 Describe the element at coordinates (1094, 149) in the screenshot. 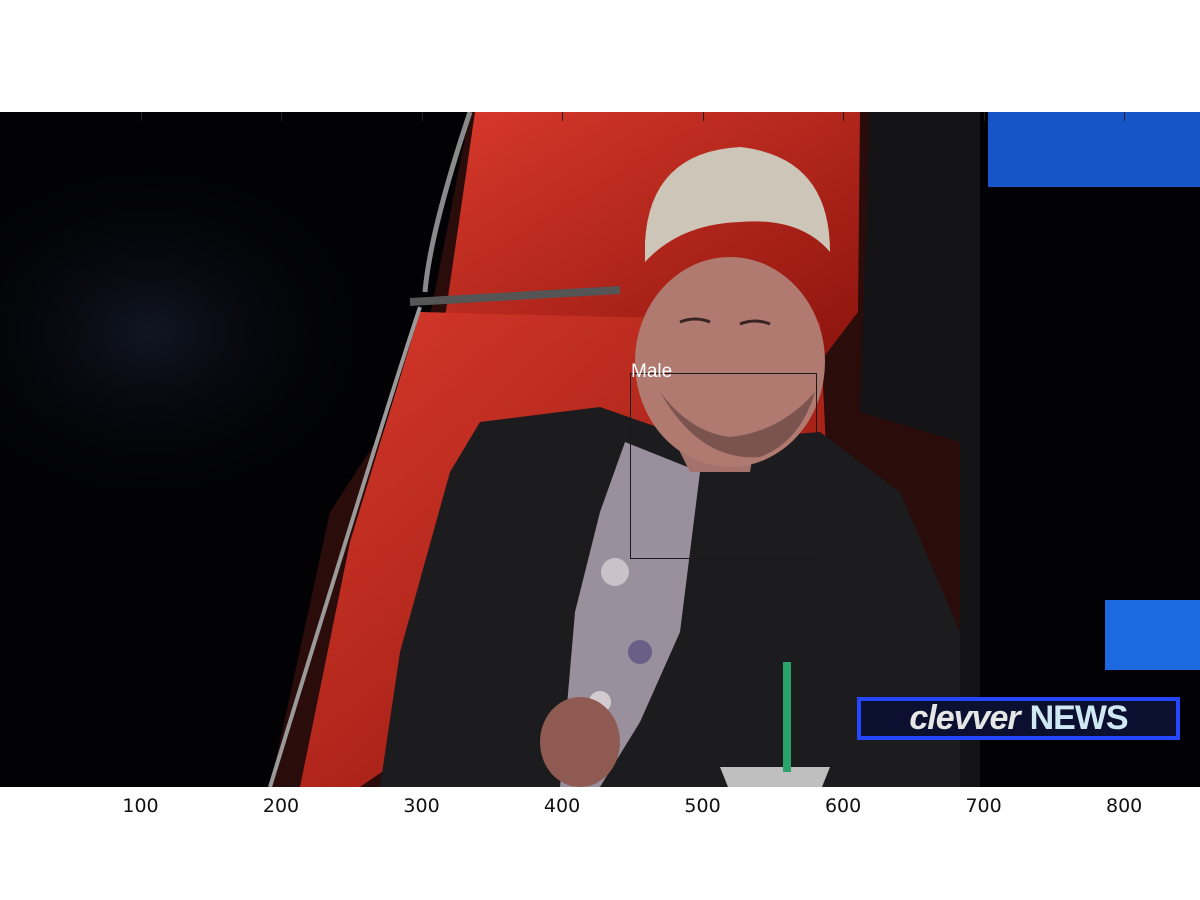

I see `blue-screen-top` at that location.